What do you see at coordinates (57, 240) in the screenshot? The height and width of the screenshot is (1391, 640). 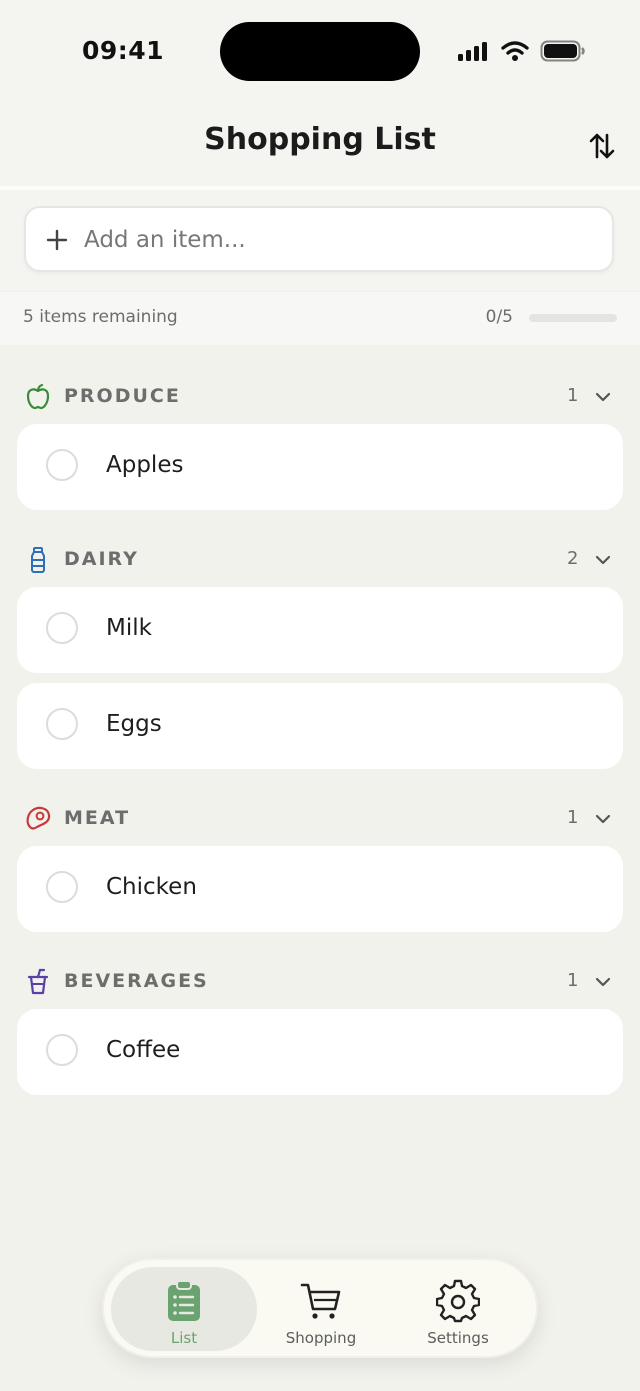 I see `plus-icon` at bounding box center [57, 240].